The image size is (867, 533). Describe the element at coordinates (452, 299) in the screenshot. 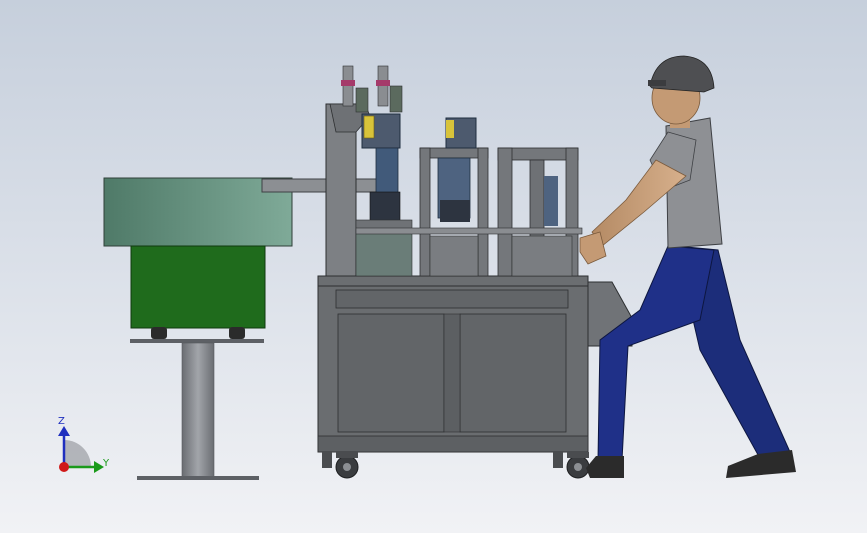

I see `cabinet-top-rail` at that location.